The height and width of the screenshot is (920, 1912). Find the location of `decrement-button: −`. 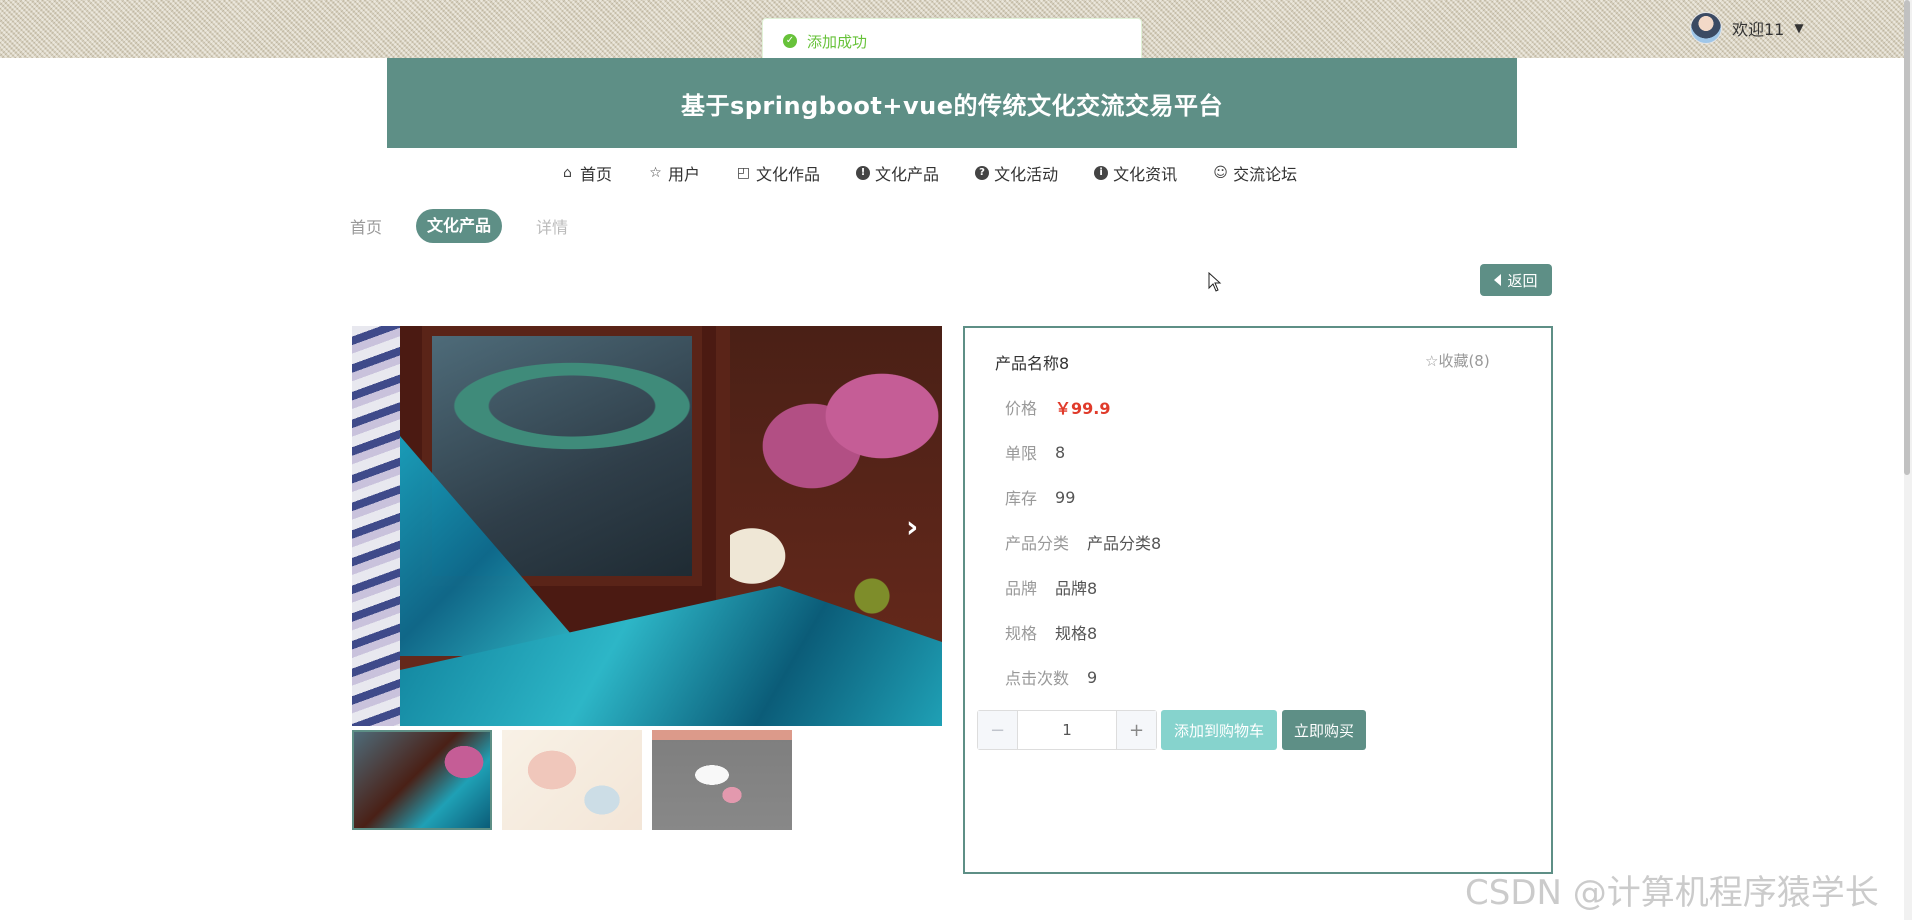

decrement-button: − is located at coordinates (998, 730).